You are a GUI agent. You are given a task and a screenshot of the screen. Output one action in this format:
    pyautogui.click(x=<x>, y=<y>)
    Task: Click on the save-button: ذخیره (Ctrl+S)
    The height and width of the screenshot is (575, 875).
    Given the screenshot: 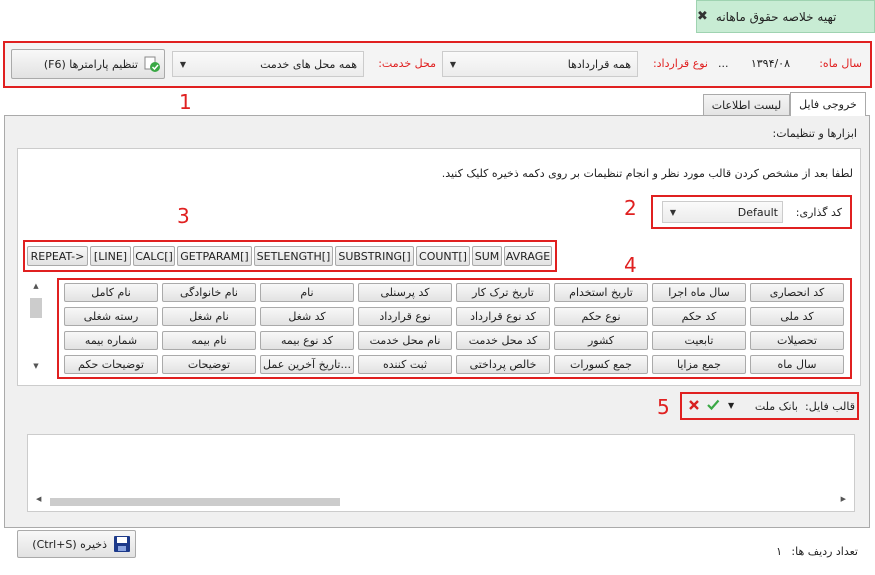 What is the action you would take?
    pyautogui.click(x=76, y=544)
    